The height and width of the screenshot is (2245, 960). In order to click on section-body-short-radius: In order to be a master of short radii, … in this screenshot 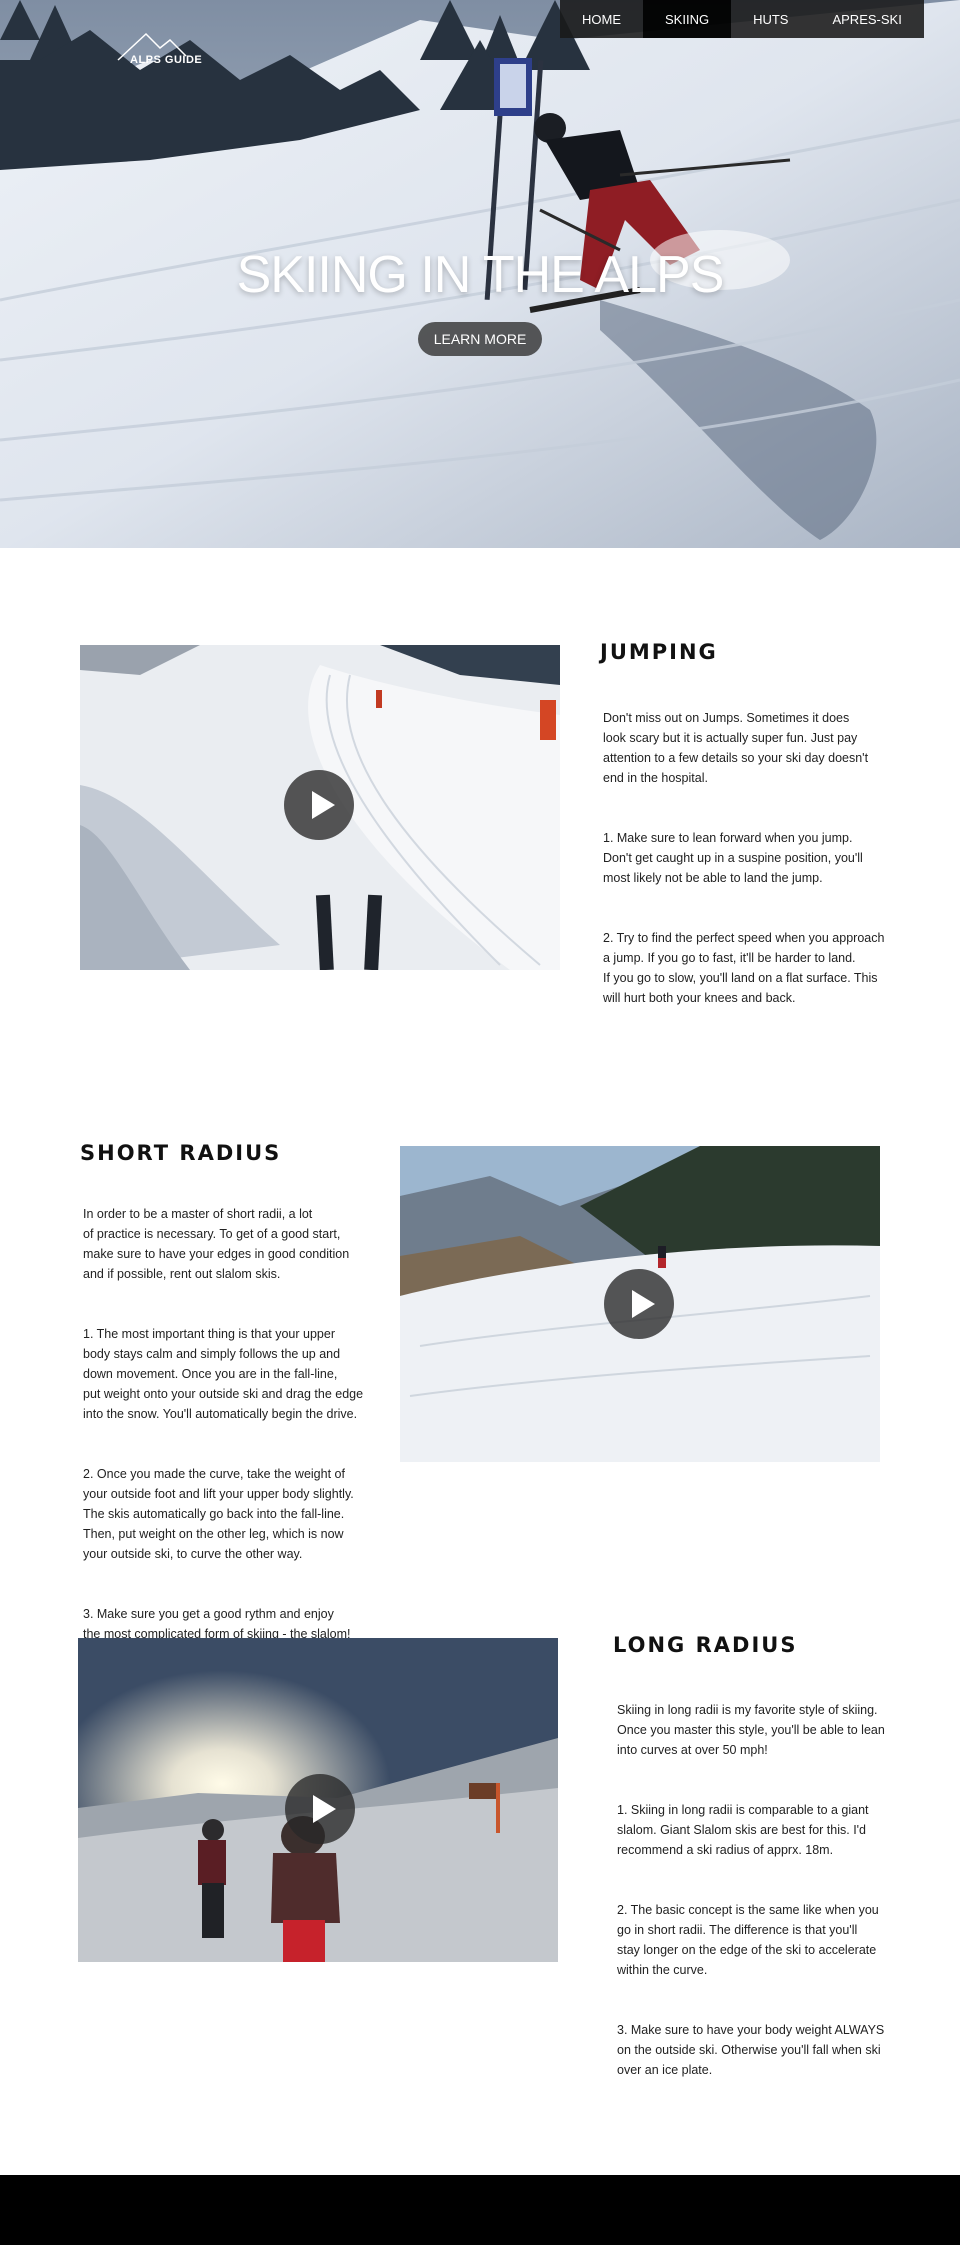, I will do `click(233, 1434)`.